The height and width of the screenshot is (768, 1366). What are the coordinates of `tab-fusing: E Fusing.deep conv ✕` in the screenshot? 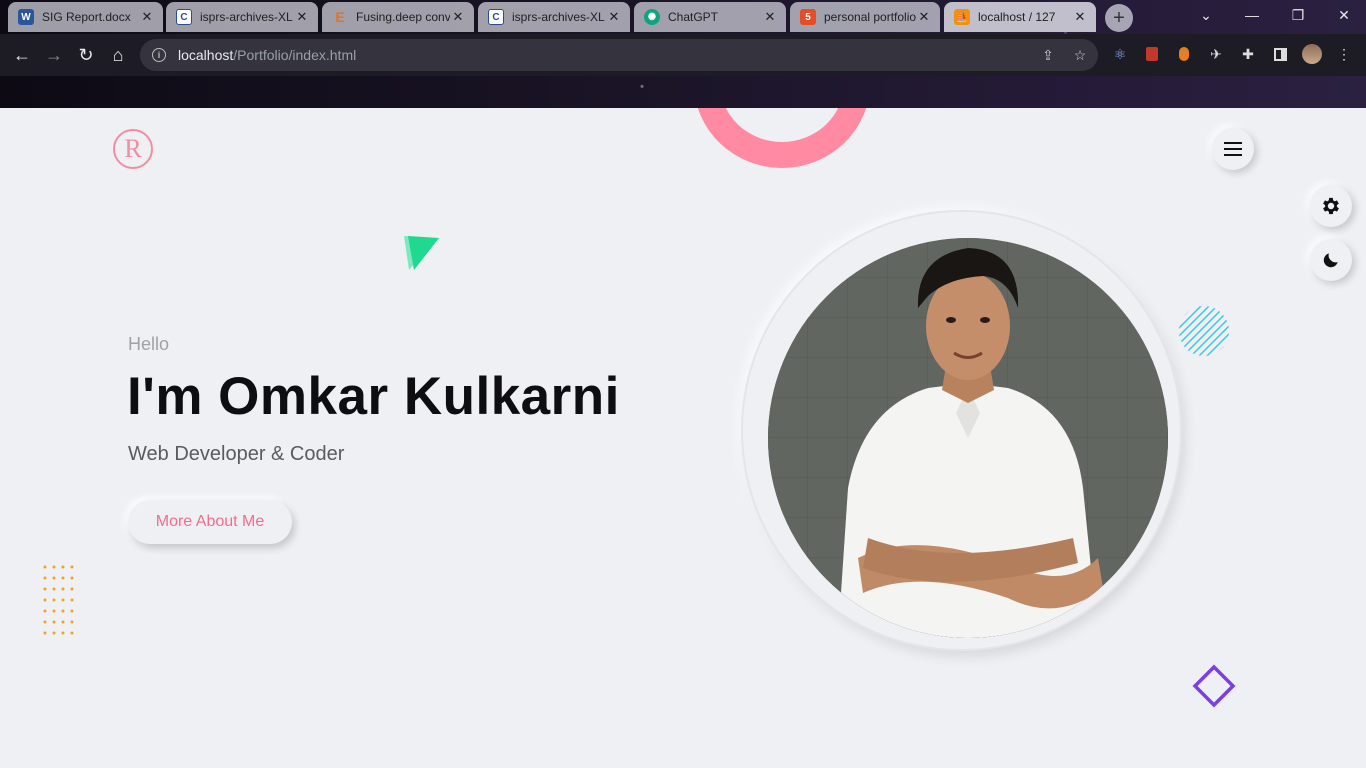 It's located at (398, 17).